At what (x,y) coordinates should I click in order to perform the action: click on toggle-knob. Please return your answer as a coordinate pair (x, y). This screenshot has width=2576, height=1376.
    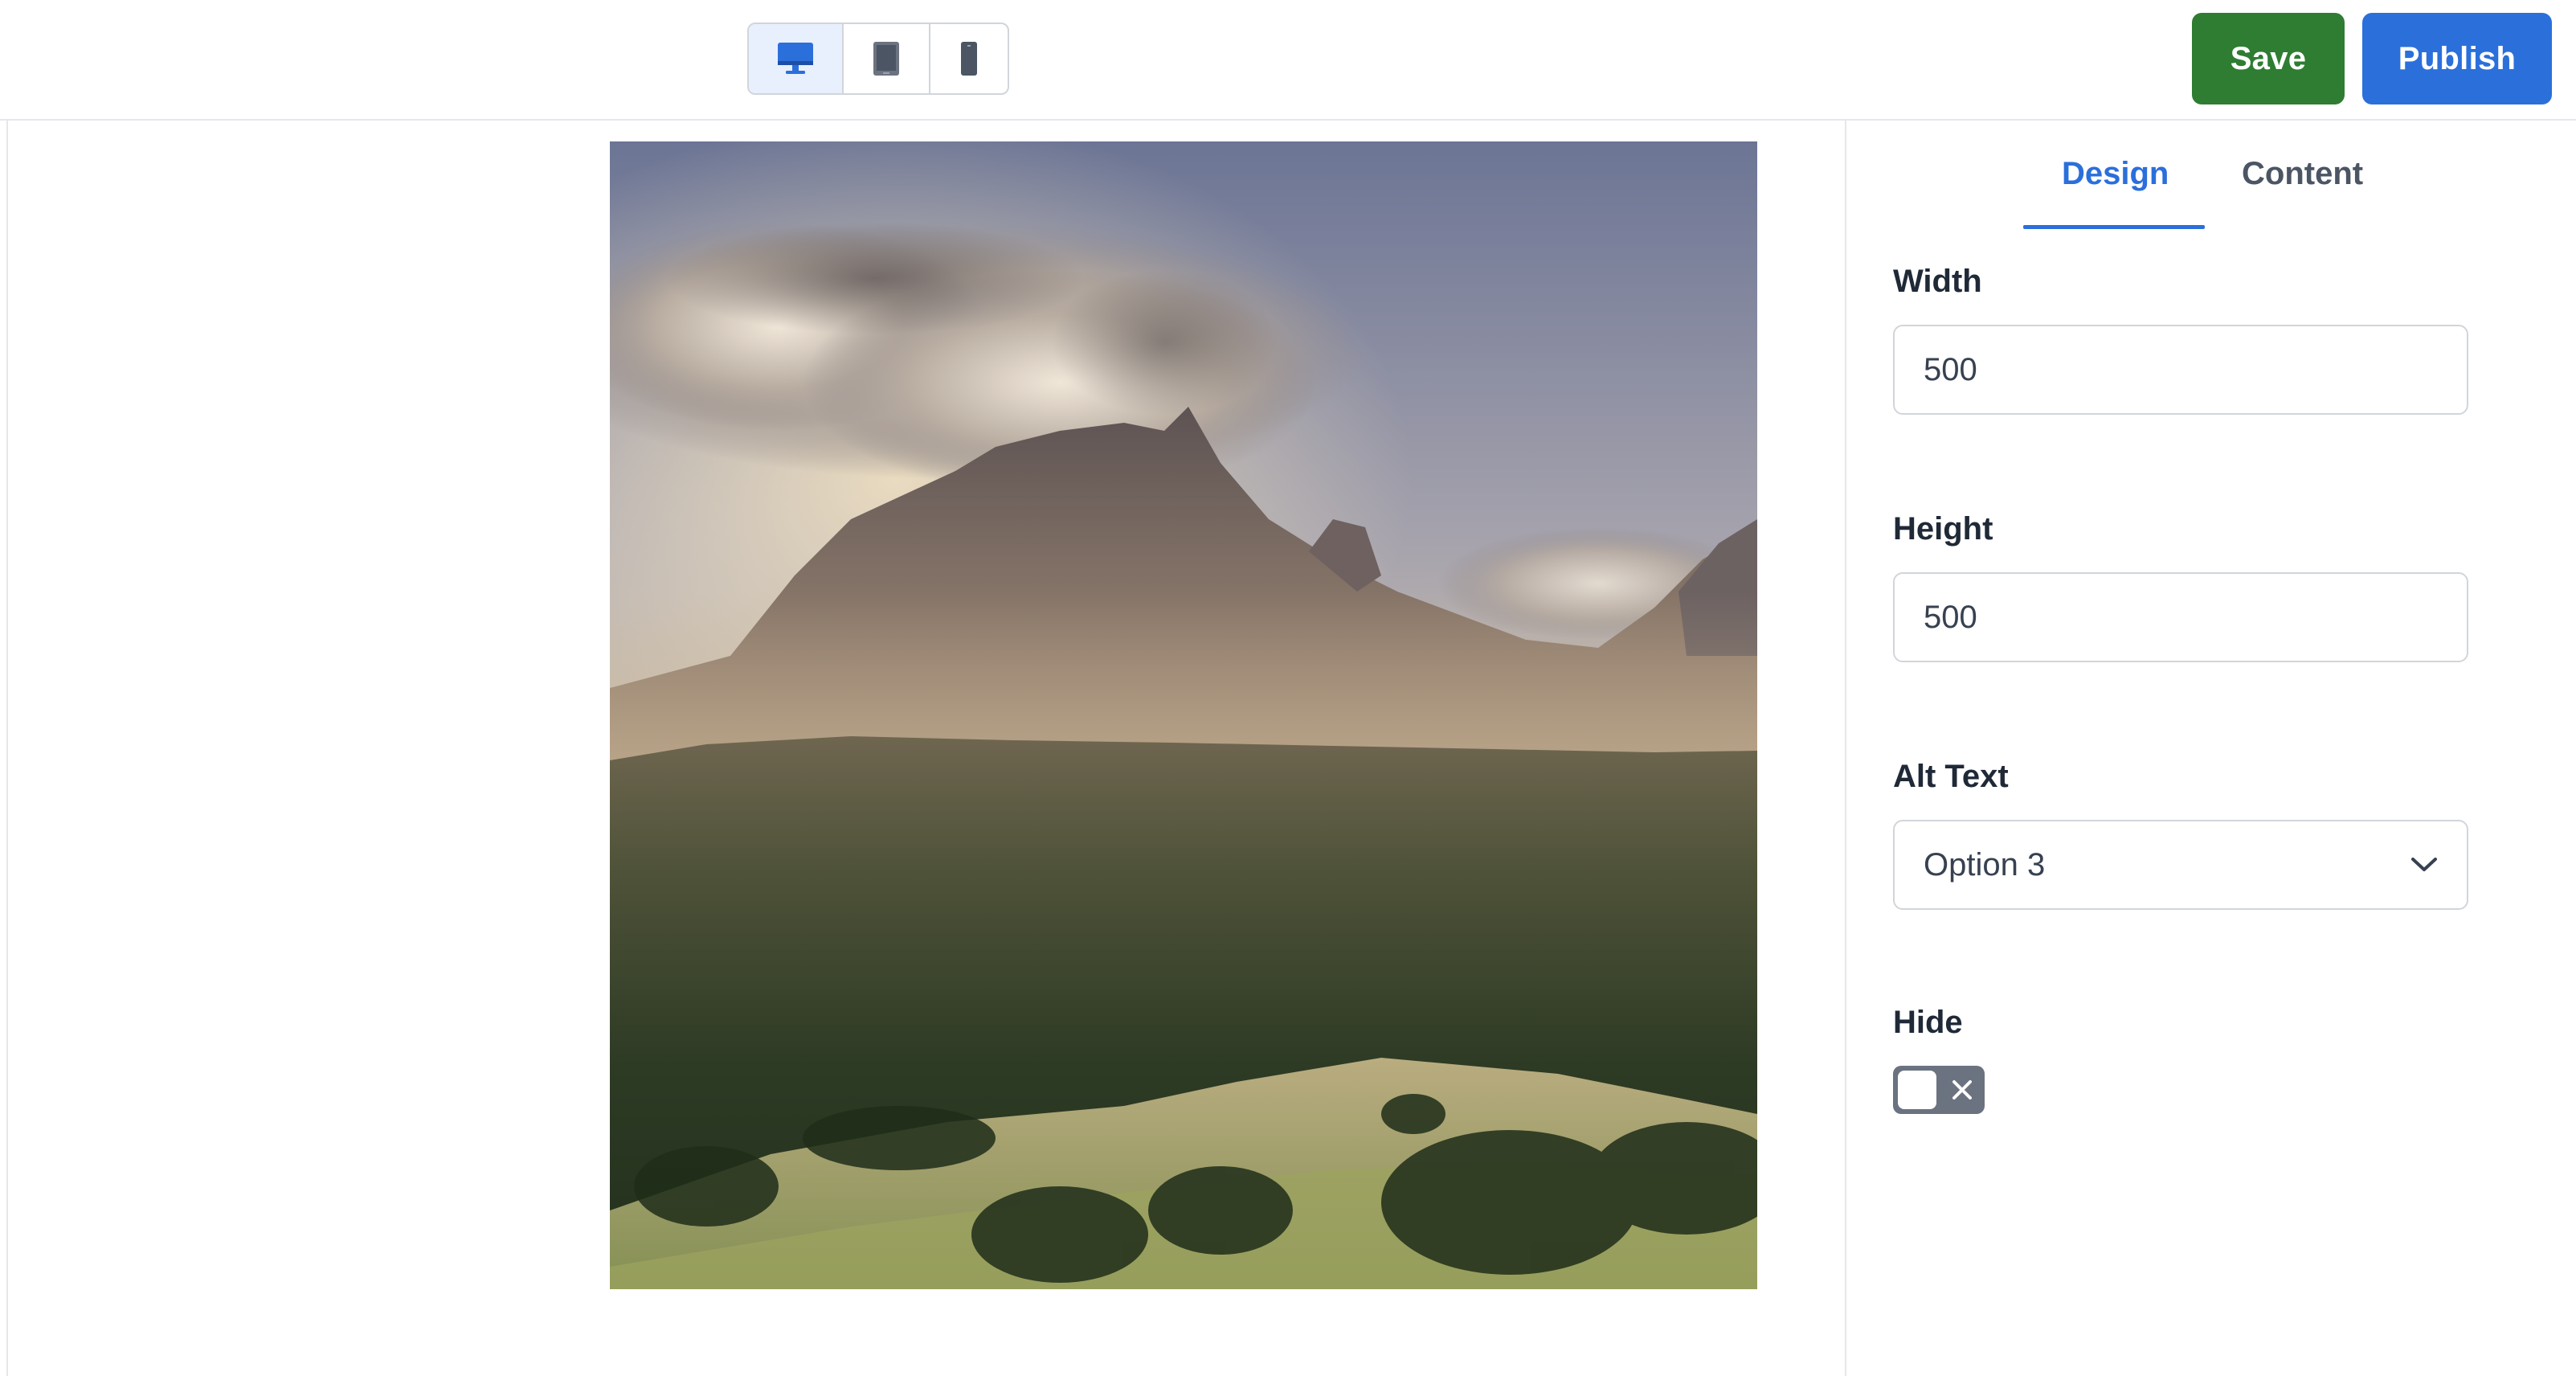
    Looking at the image, I should click on (1917, 1090).